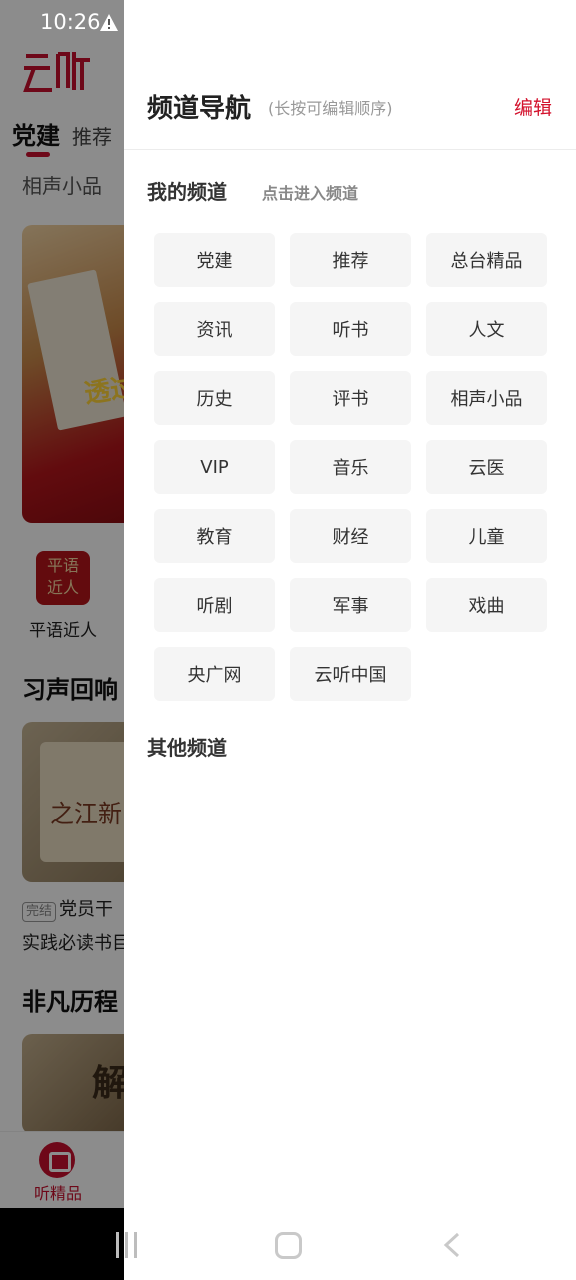 This screenshot has height=1280, width=576. Describe the element at coordinates (350, 260) in the screenshot. I see `channel-chip: 推荐` at that location.